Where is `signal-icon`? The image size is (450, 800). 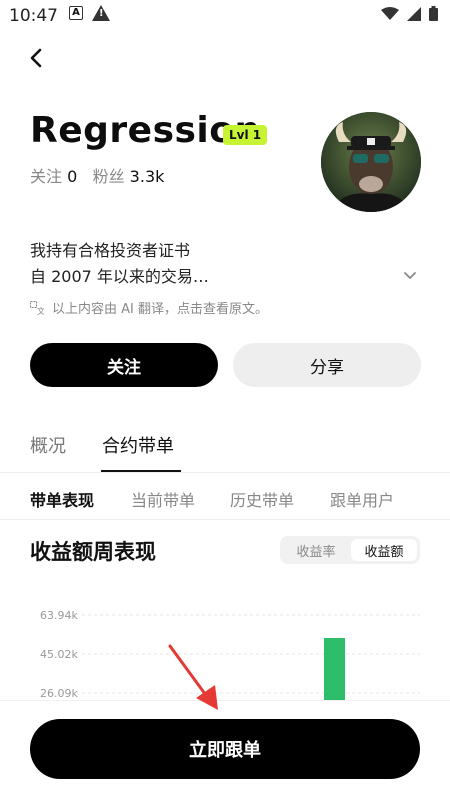 signal-icon is located at coordinates (414, 13).